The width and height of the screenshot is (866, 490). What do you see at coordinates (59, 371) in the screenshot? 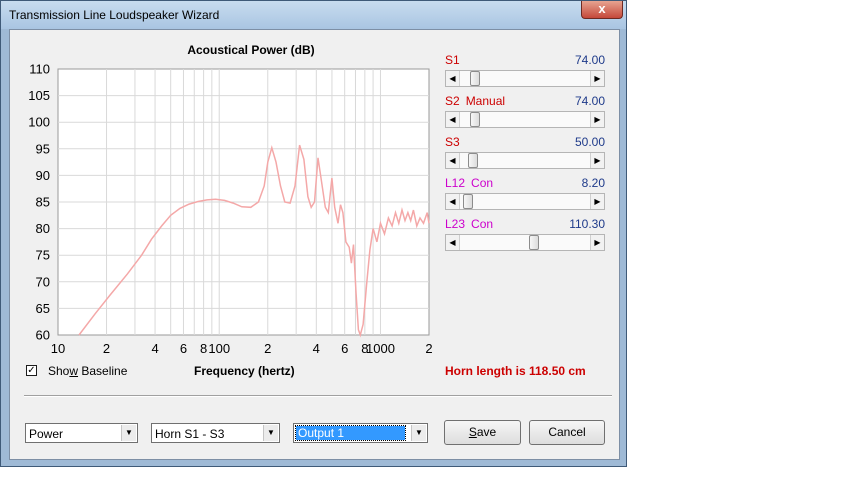
I see `show-baseline-label-a: Sho` at bounding box center [59, 371].